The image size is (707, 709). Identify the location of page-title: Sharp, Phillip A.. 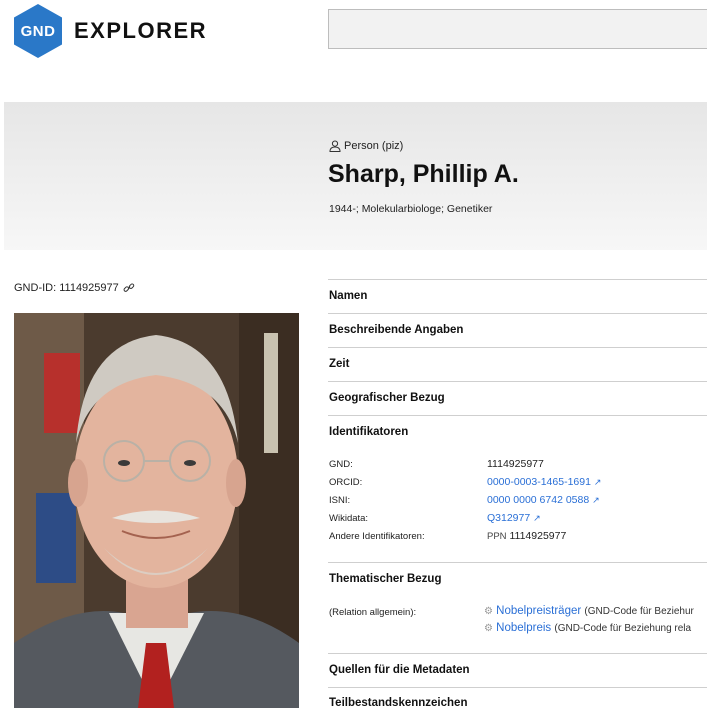
(423, 174).